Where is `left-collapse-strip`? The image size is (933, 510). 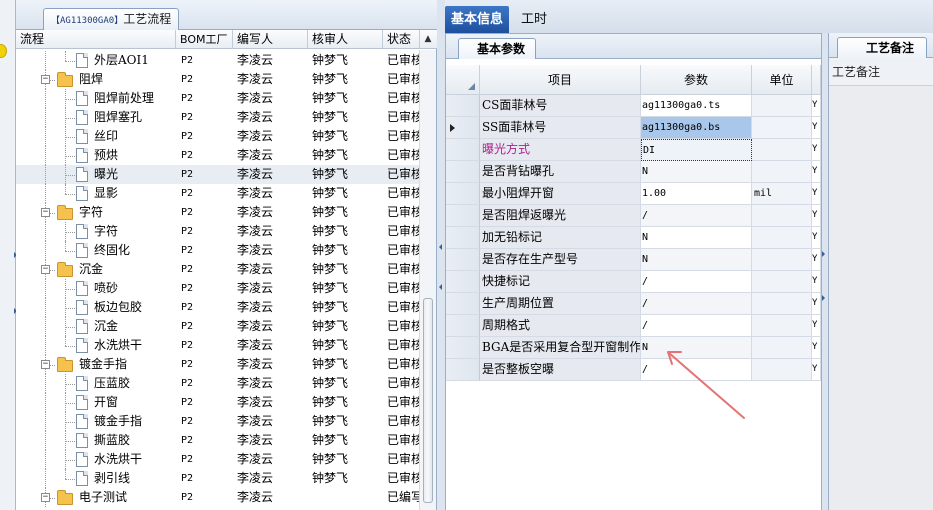 left-collapse-strip is located at coordinates (8, 255).